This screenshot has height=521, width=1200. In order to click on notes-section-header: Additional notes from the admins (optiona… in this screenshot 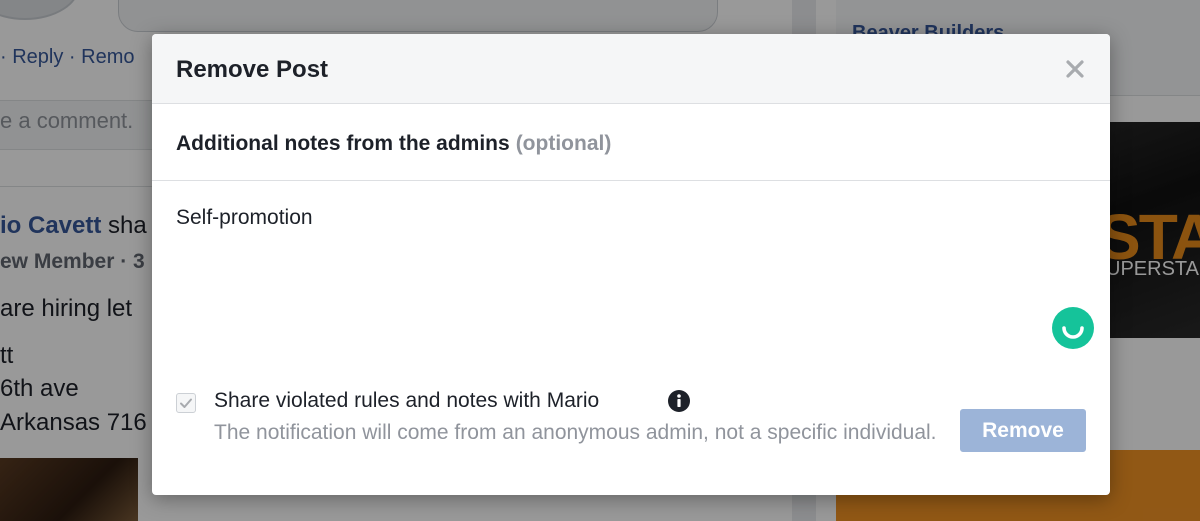, I will do `click(631, 142)`.